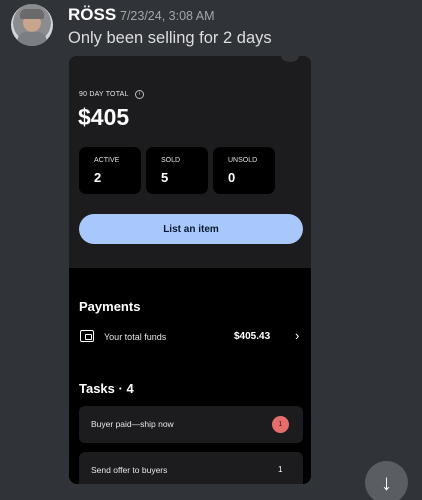 Image resolution: width=422 pixels, height=500 pixels. I want to click on stat-value: 0, so click(232, 177).